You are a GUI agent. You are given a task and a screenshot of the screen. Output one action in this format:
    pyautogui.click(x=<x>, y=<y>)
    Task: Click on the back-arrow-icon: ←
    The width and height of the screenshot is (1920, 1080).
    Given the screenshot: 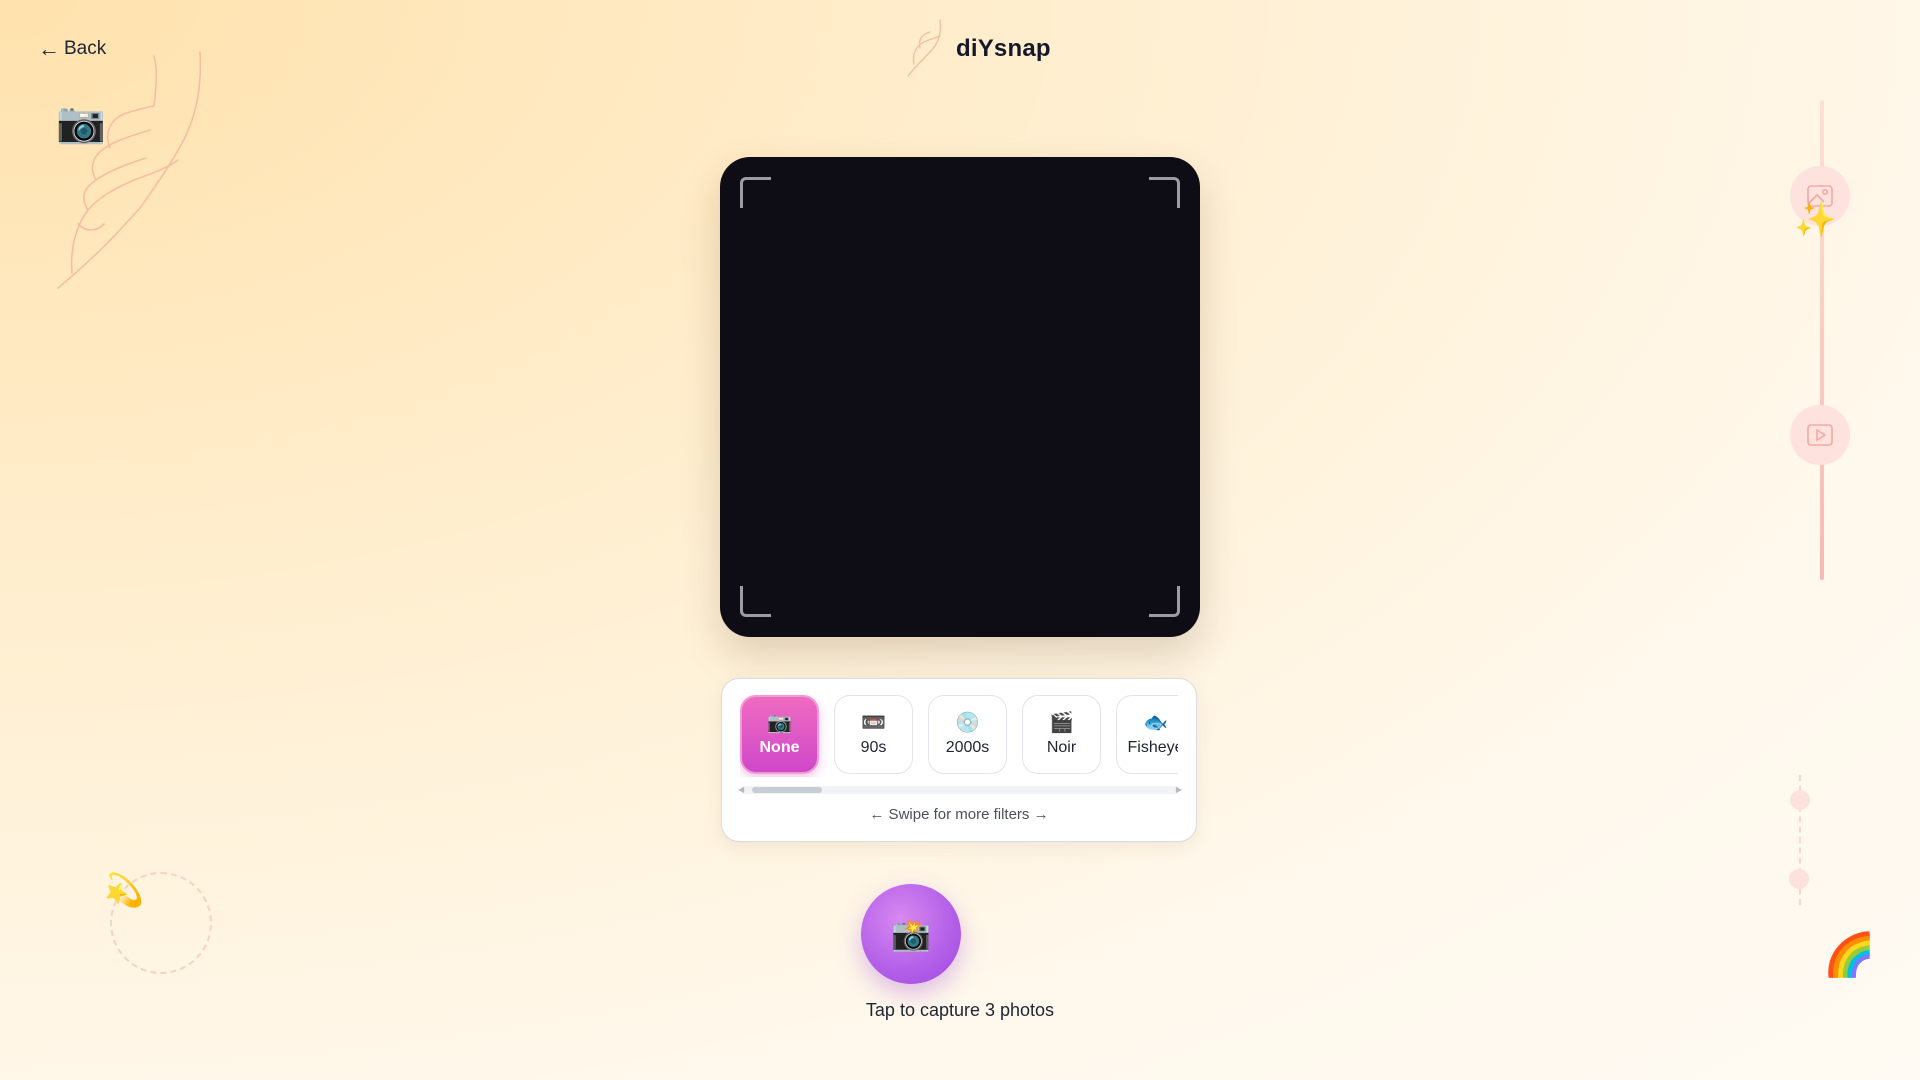 What is the action you would take?
    pyautogui.click(x=49, y=48)
    